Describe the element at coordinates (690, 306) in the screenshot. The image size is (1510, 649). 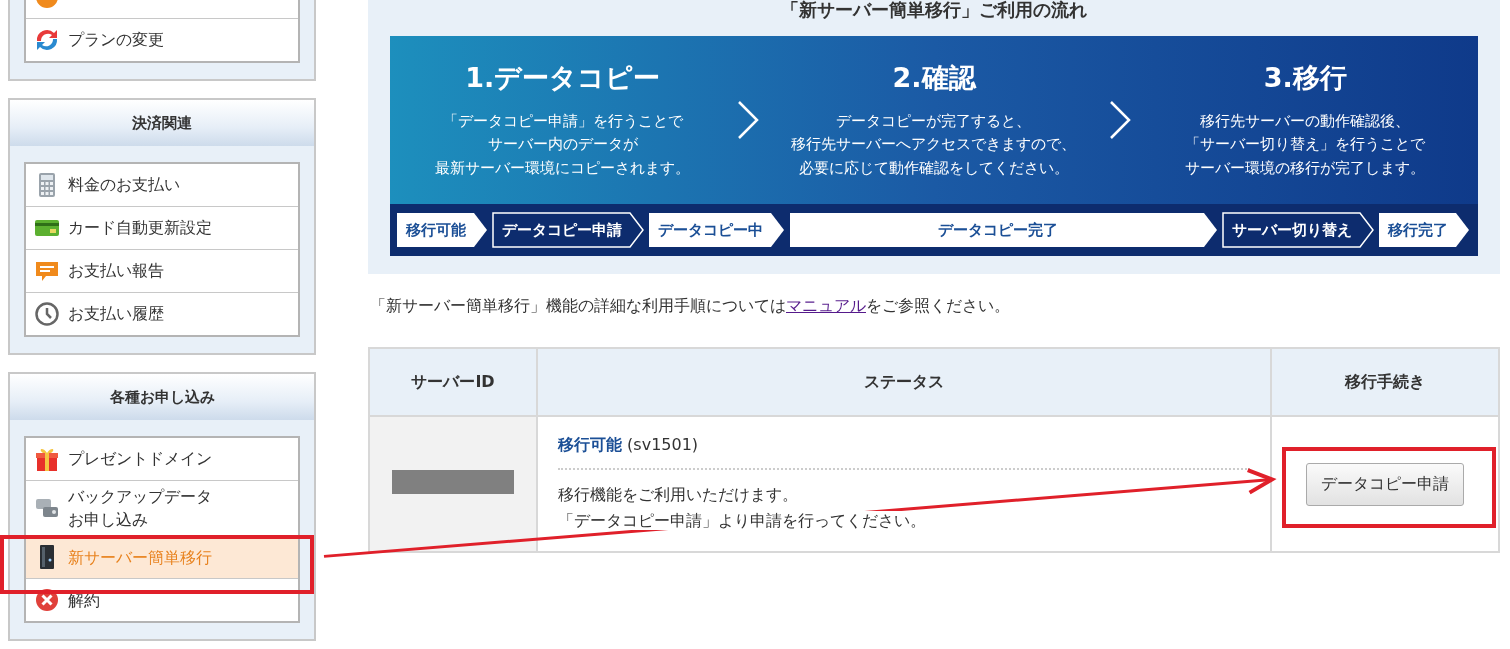
I see `info-sentence: 「新サーバー簡単移行」機能の詳細な利用手順についてはマニュアルをご参照ください。` at that location.